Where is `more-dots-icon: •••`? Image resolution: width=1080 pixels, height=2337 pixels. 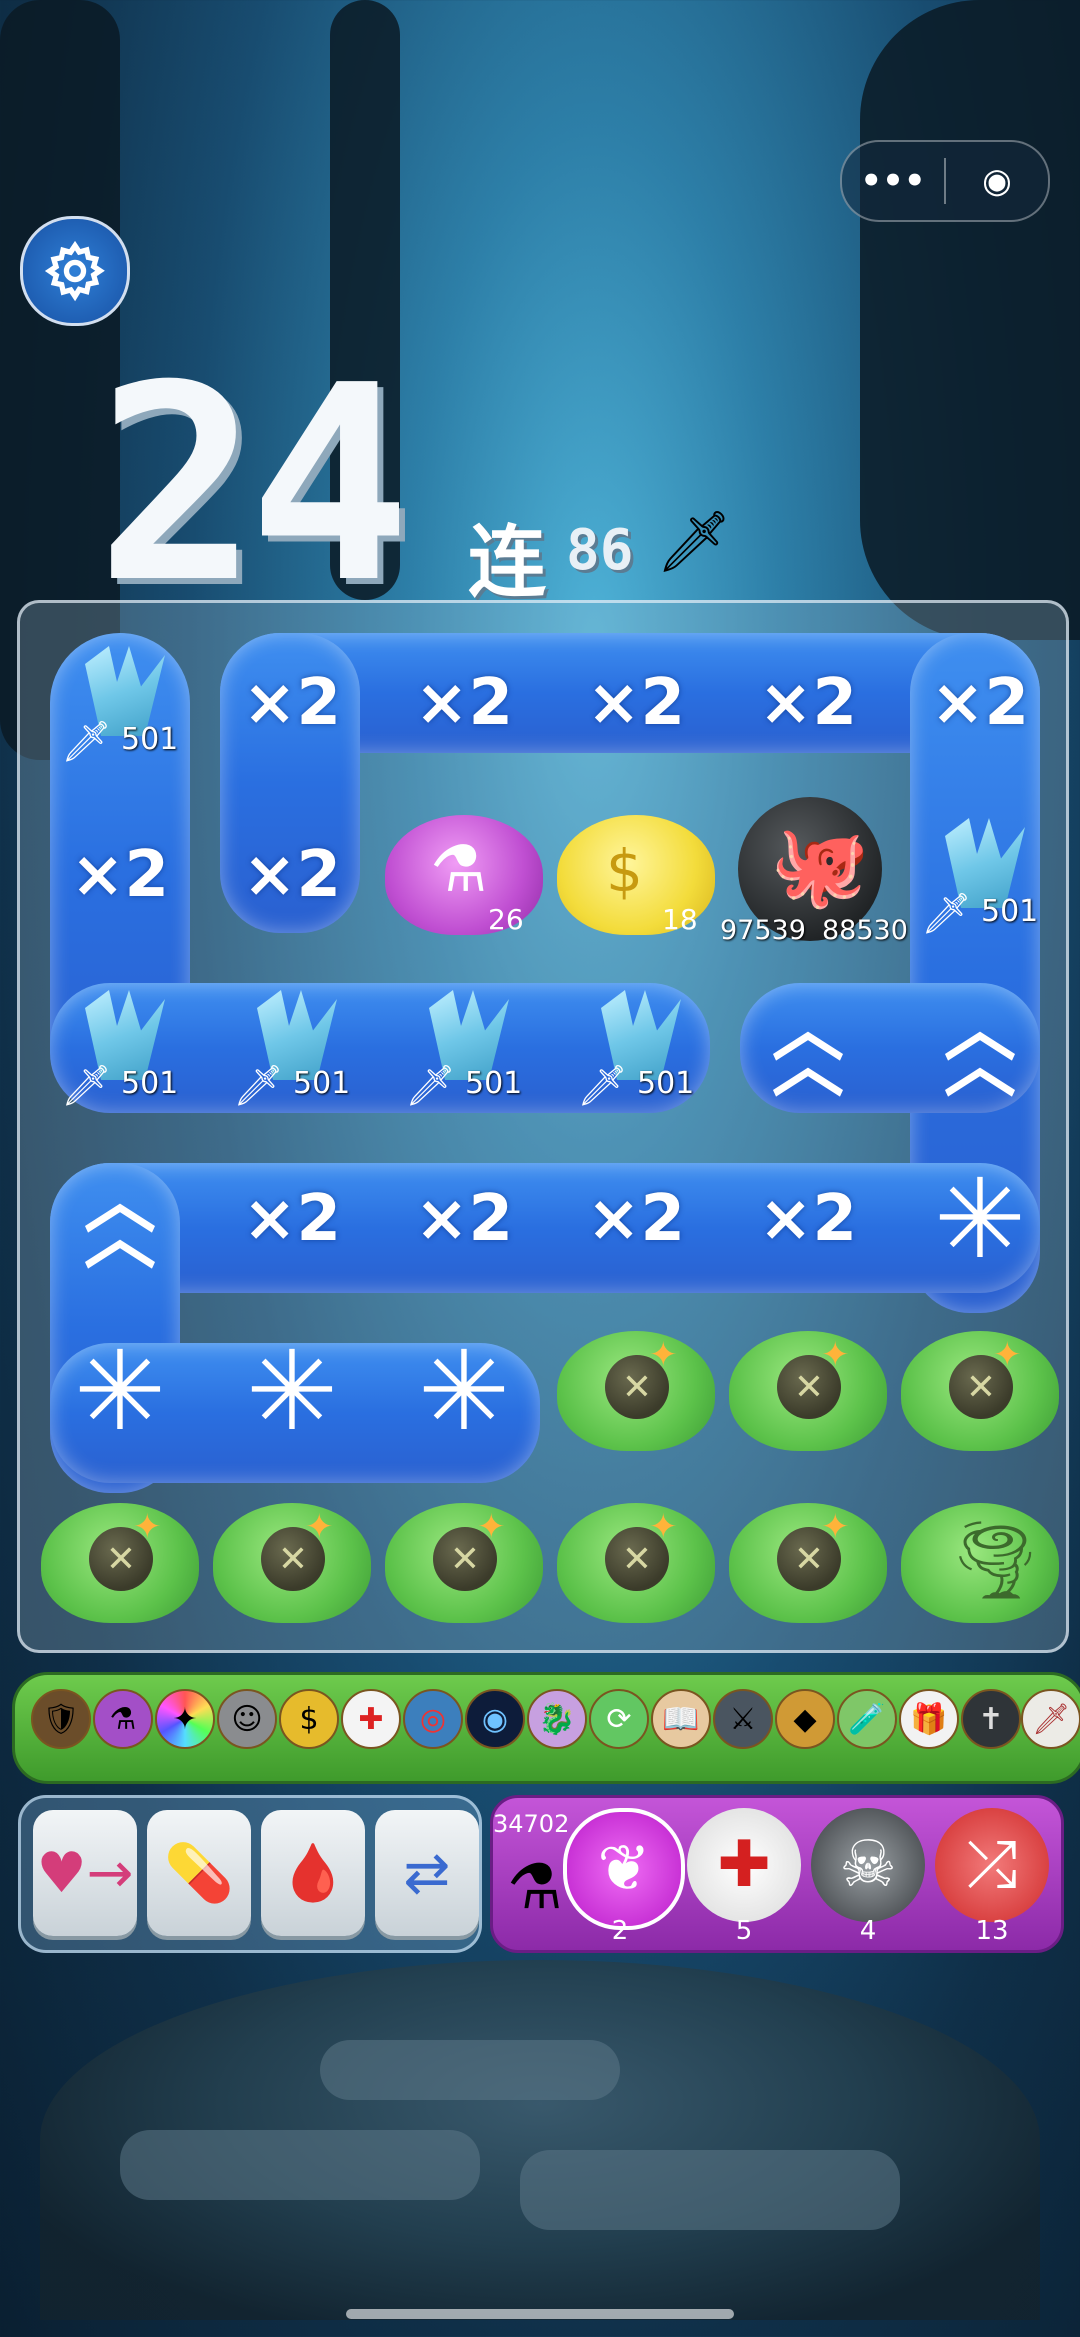 more-dots-icon: ••• is located at coordinates (893, 181).